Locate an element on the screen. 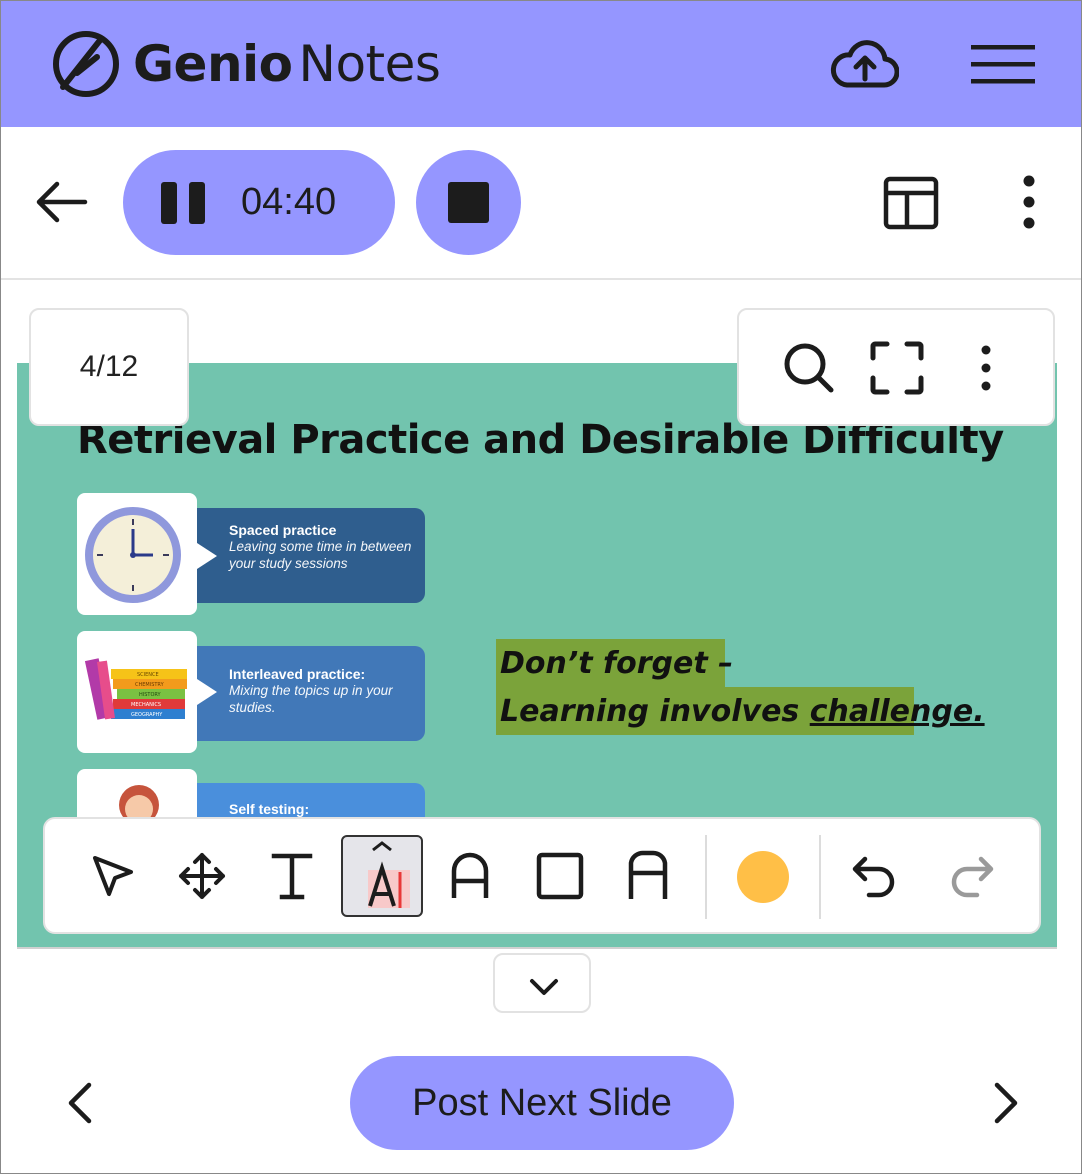 This screenshot has width=1082, height=1174. stop-icon is located at coordinates (468, 202).